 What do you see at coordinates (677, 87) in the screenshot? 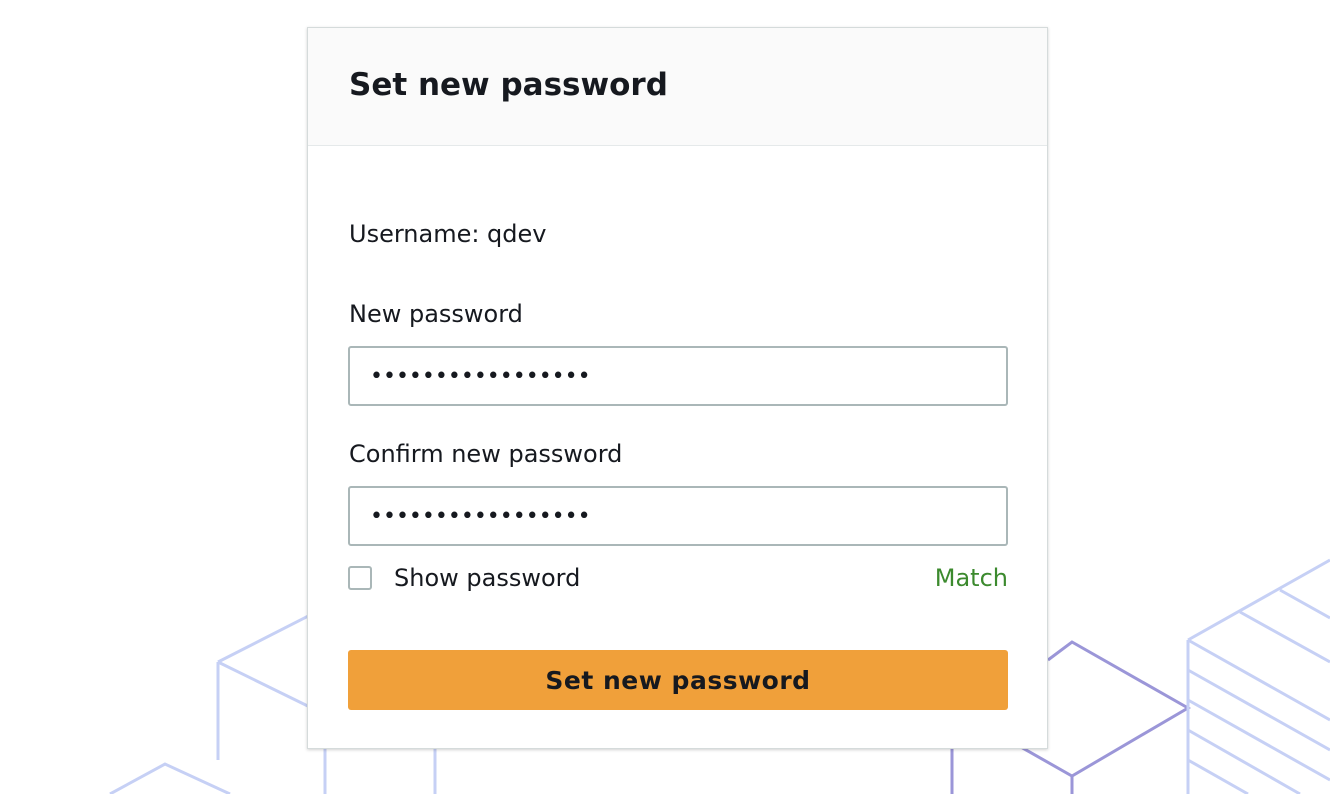
I see `card-header: Set new password` at bounding box center [677, 87].